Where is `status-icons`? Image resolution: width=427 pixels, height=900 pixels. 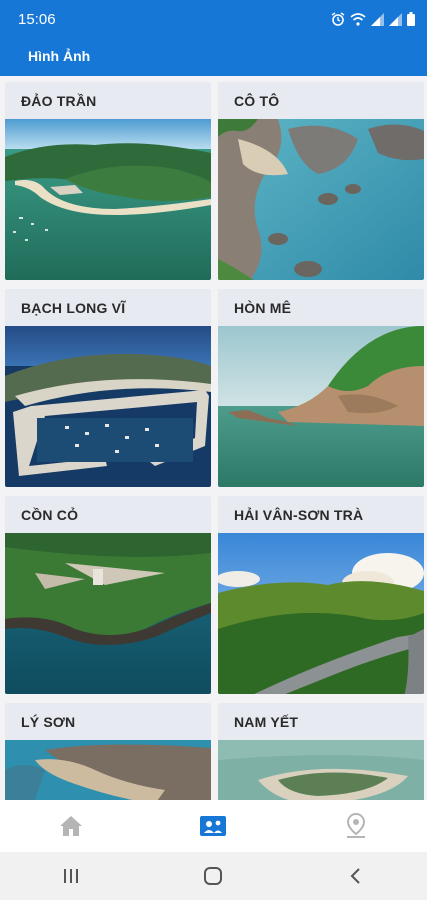 status-icons is located at coordinates (373, 19).